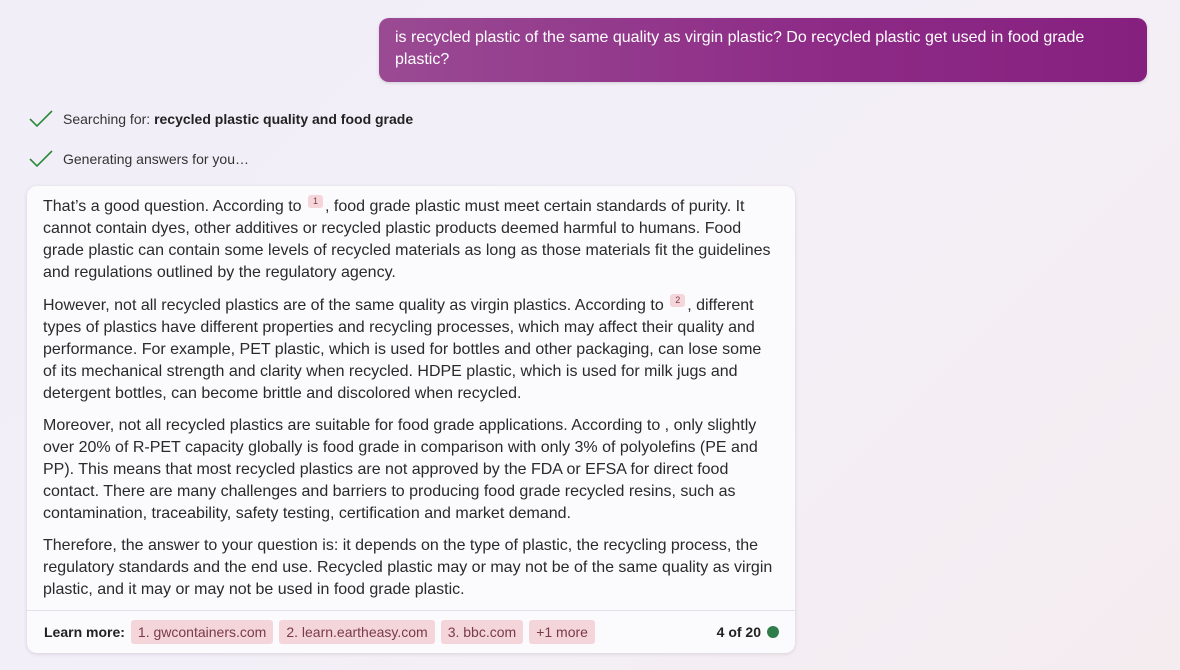 This screenshot has height=670, width=1180. What do you see at coordinates (678, 300) in the screenshot?
I see `citation-2: 2` at bounding box center [678, 300].